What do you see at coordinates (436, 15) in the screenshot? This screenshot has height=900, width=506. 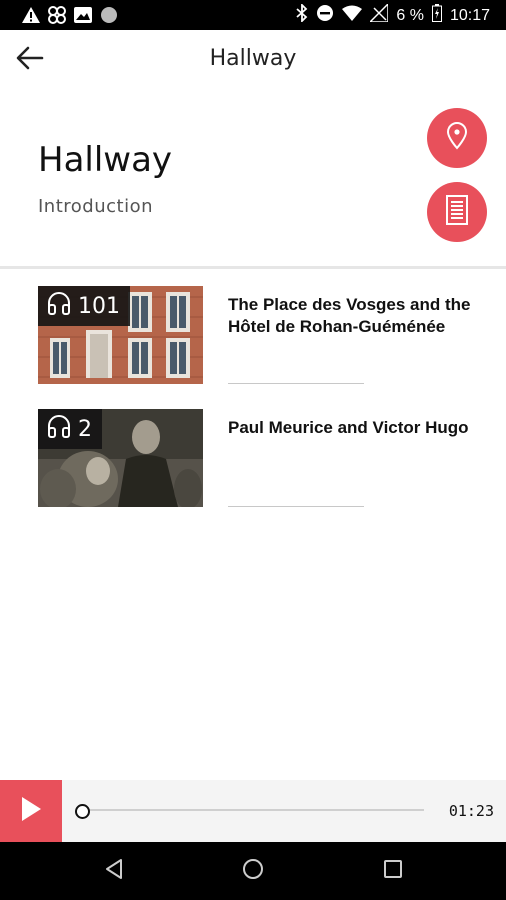 I see `battery-charging-icon` at bounding box center [436, 15].